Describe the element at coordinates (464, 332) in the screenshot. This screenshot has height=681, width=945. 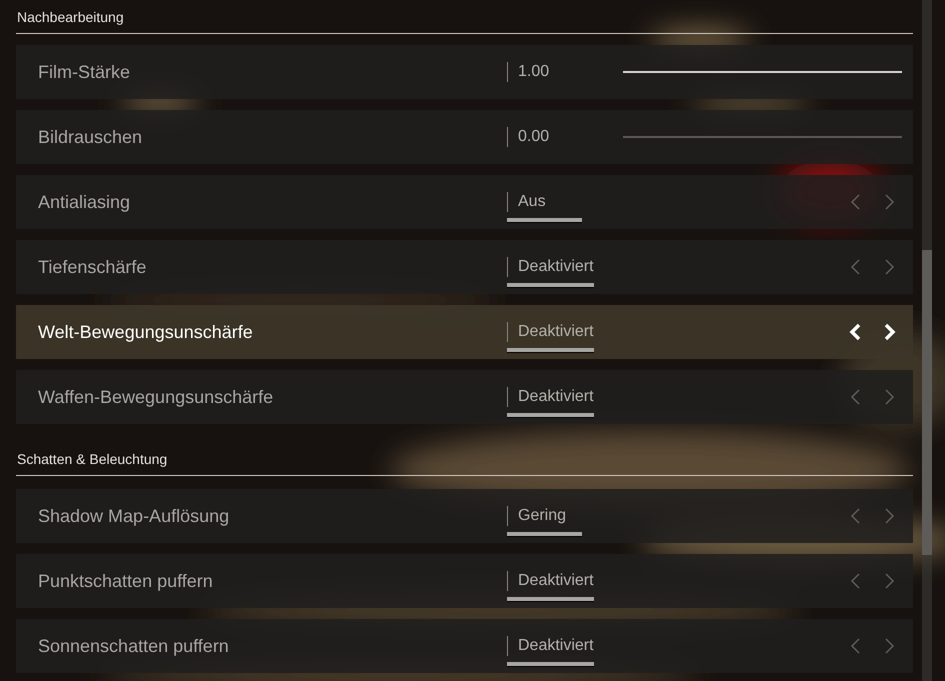
I see `settings-row: Welt-Bewegungsunschärfe Deaktiviert` at that location.